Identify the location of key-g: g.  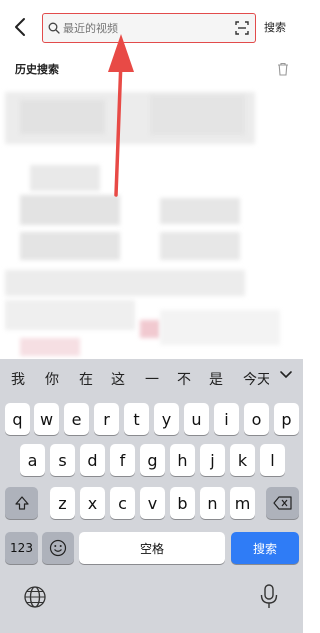
(152, 460).